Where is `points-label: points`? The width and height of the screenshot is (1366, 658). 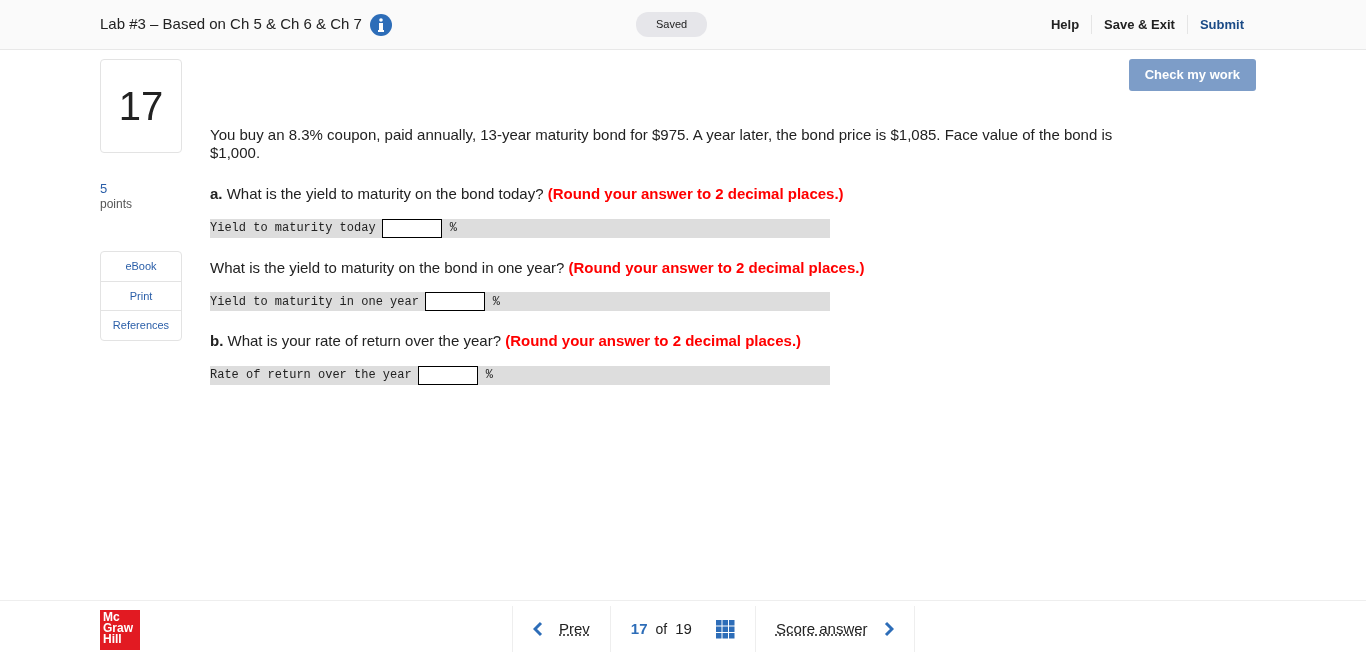 points-label: points is located at coordinates (117, 204).